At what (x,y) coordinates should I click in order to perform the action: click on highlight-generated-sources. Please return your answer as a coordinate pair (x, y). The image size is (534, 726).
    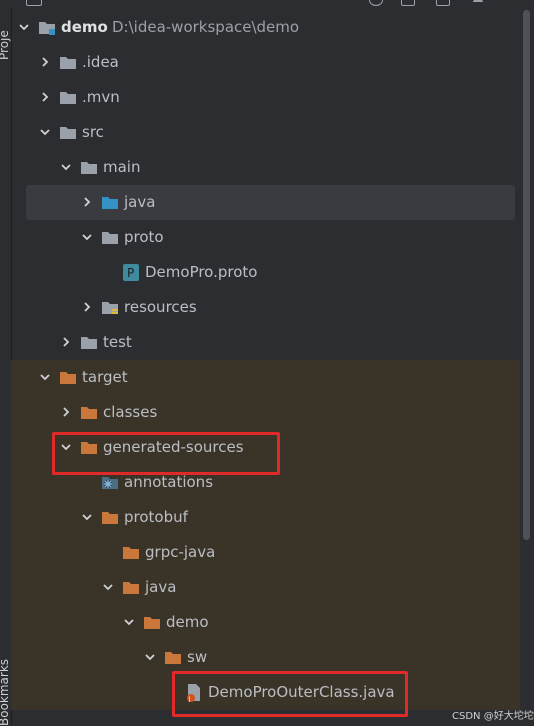
    Looking at the image, I should click on (166, 453).